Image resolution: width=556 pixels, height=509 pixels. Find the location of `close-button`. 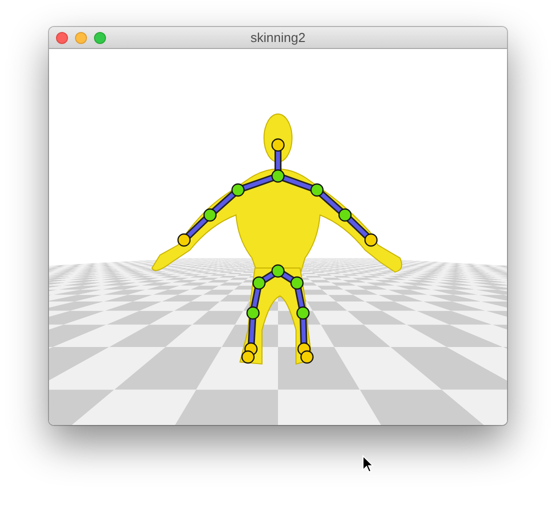

close-button is located at coordinates (62, 38).